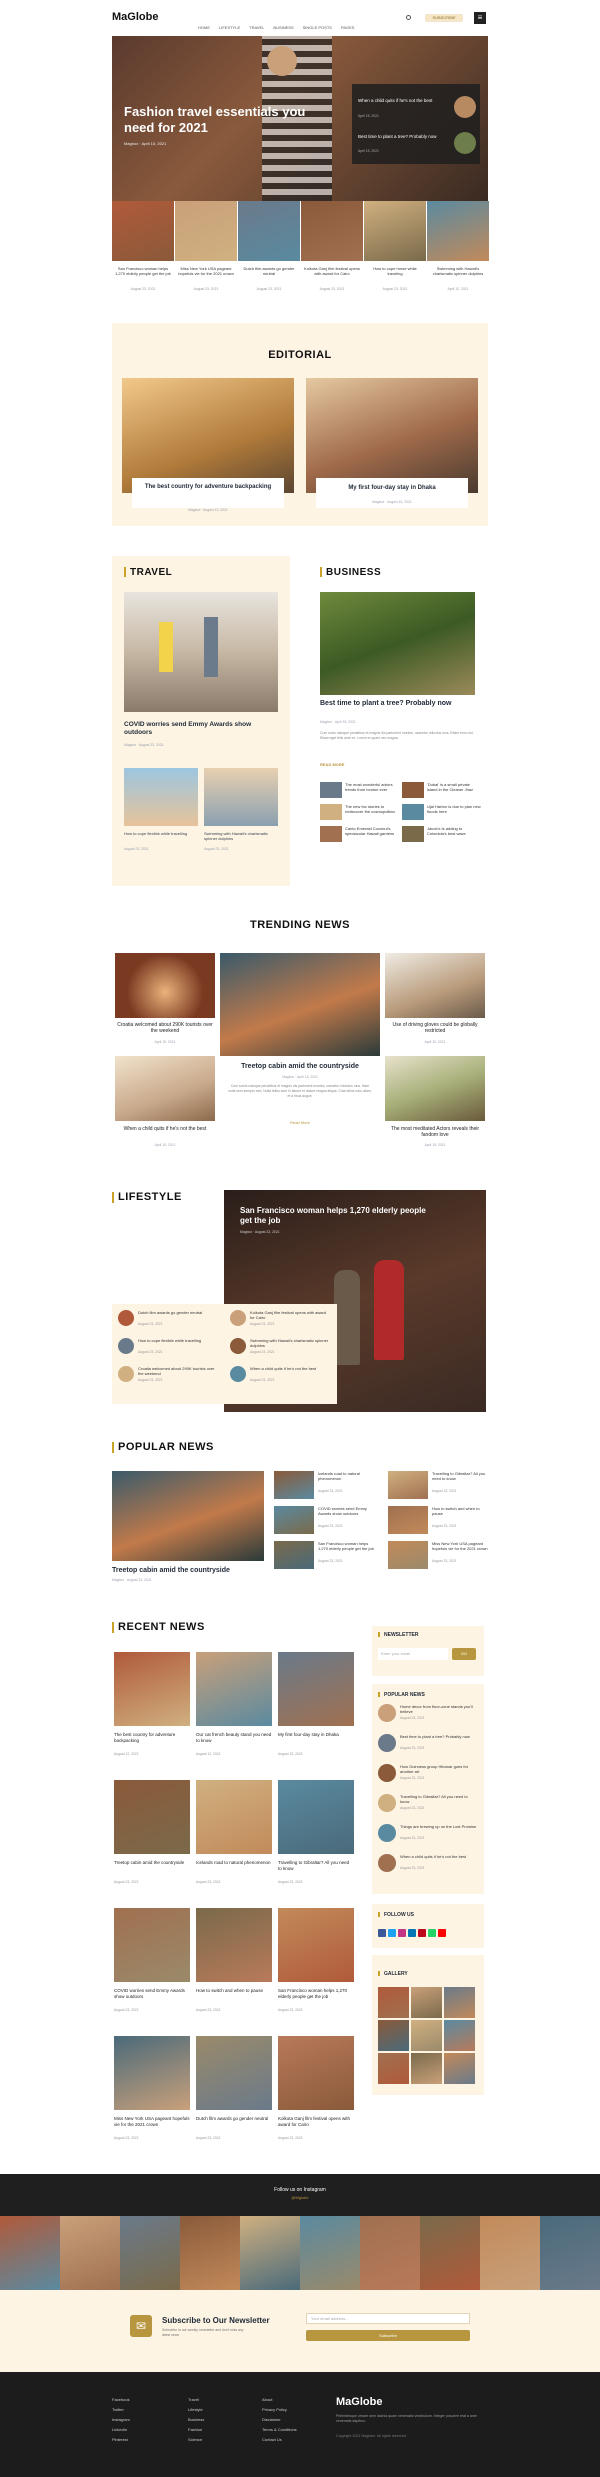  Describe the element at coordinates (188, 1516) in the screenshot. I see `popular-main-image` at that location.